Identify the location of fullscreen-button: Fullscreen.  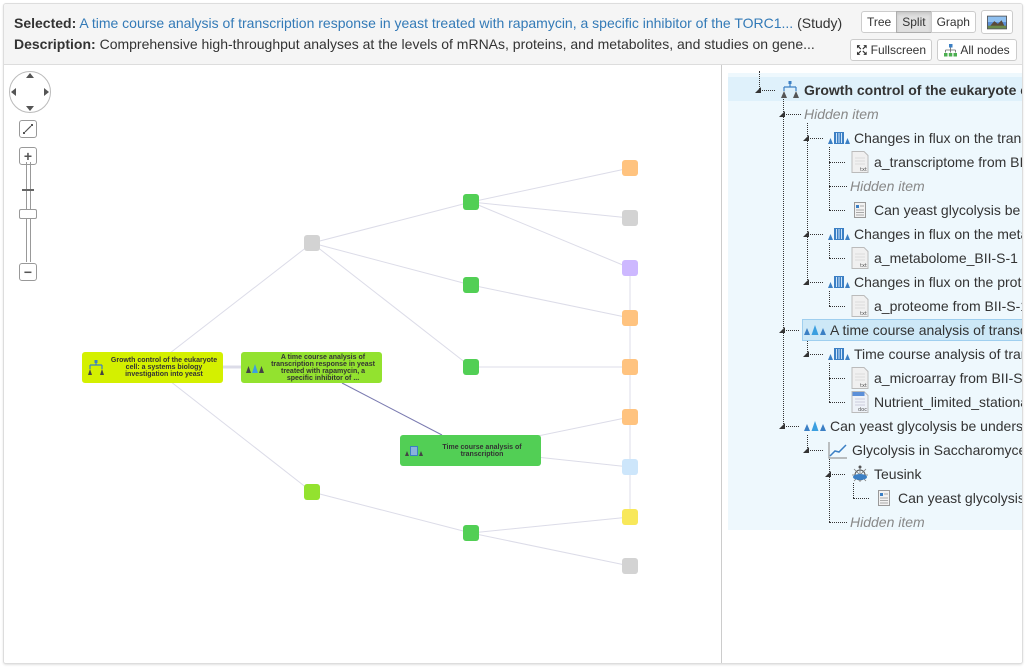
(891, 50).